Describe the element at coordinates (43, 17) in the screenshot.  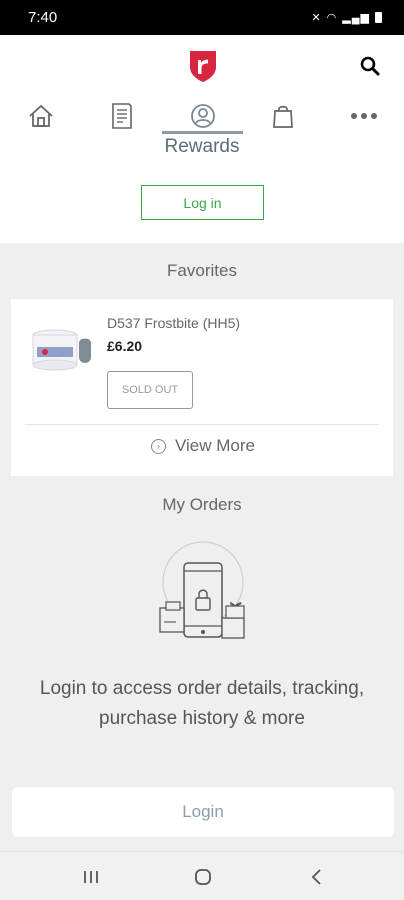
I see `status-time: 7:40` at that location.